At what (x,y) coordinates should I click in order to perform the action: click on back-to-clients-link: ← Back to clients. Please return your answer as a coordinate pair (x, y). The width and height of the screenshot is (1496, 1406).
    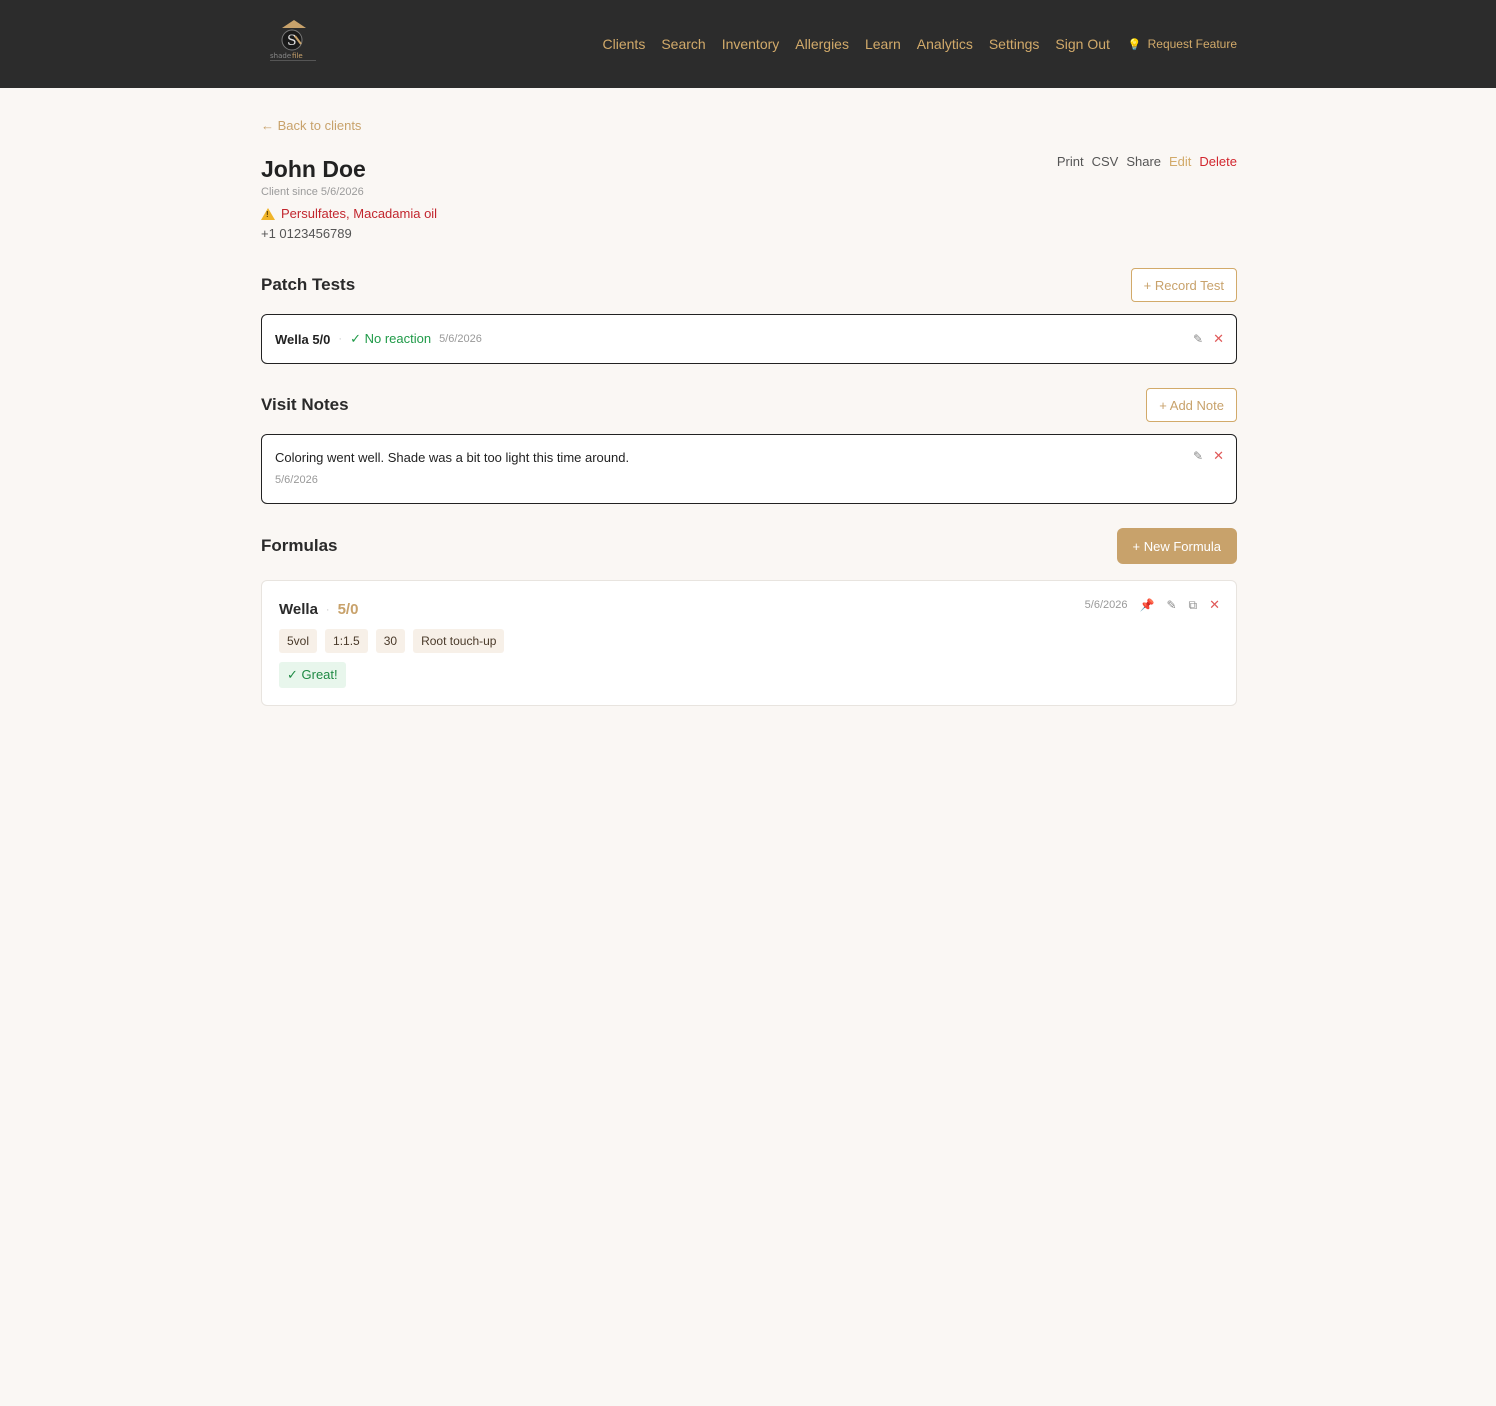
    Looking at the image, I should click on (311, 125).